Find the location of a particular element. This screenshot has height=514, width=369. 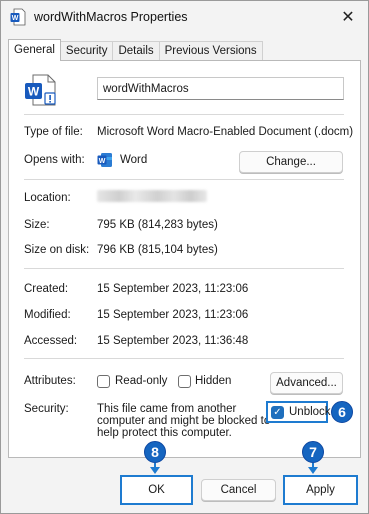

size-on-disk-value: 796 KB (815,104 bytes) is located at coordinates (157, 250).